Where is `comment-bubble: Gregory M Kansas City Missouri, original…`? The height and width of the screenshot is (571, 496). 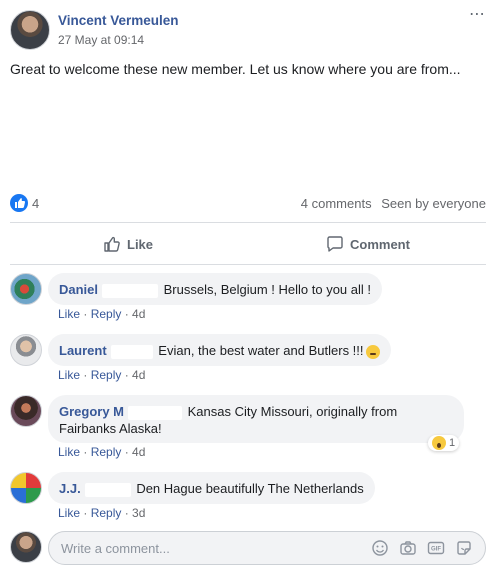 comment-bubble: Gregory M Kansas City Missouri, original… is located at coordinates (256, 419).